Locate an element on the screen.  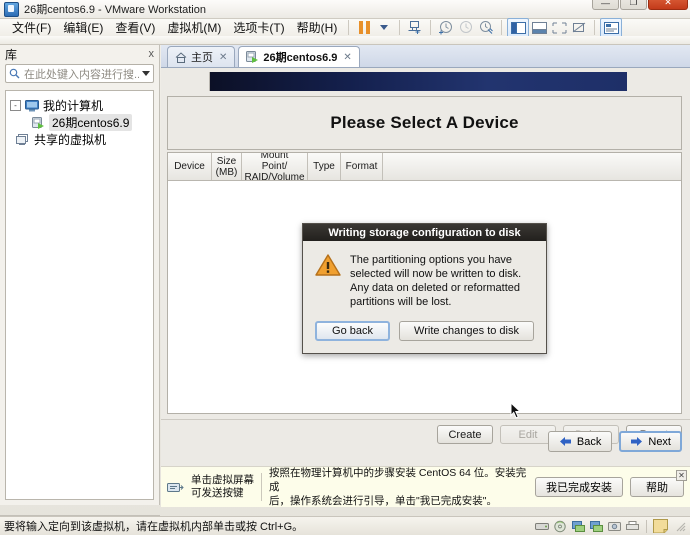
tab-home: 主页 ✕ is located at coordinates (201, 56).